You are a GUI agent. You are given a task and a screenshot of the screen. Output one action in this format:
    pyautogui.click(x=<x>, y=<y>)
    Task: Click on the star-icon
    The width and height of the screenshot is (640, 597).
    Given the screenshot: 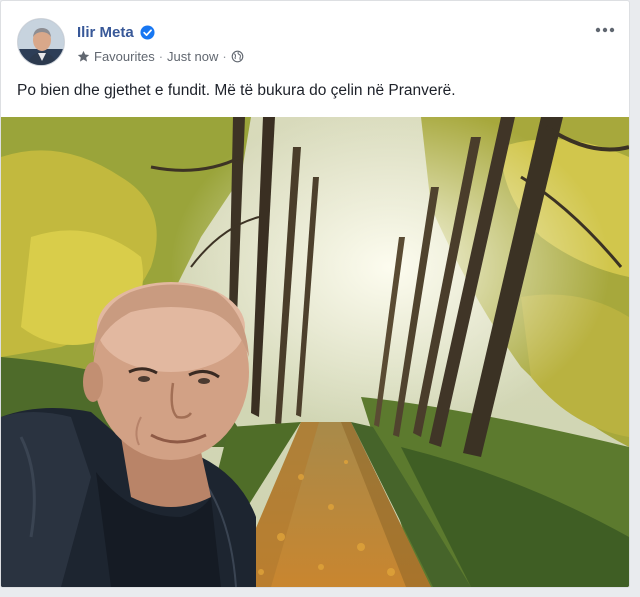 What is the action you would take?
    pyautogui.click(x=83, y=56)
    